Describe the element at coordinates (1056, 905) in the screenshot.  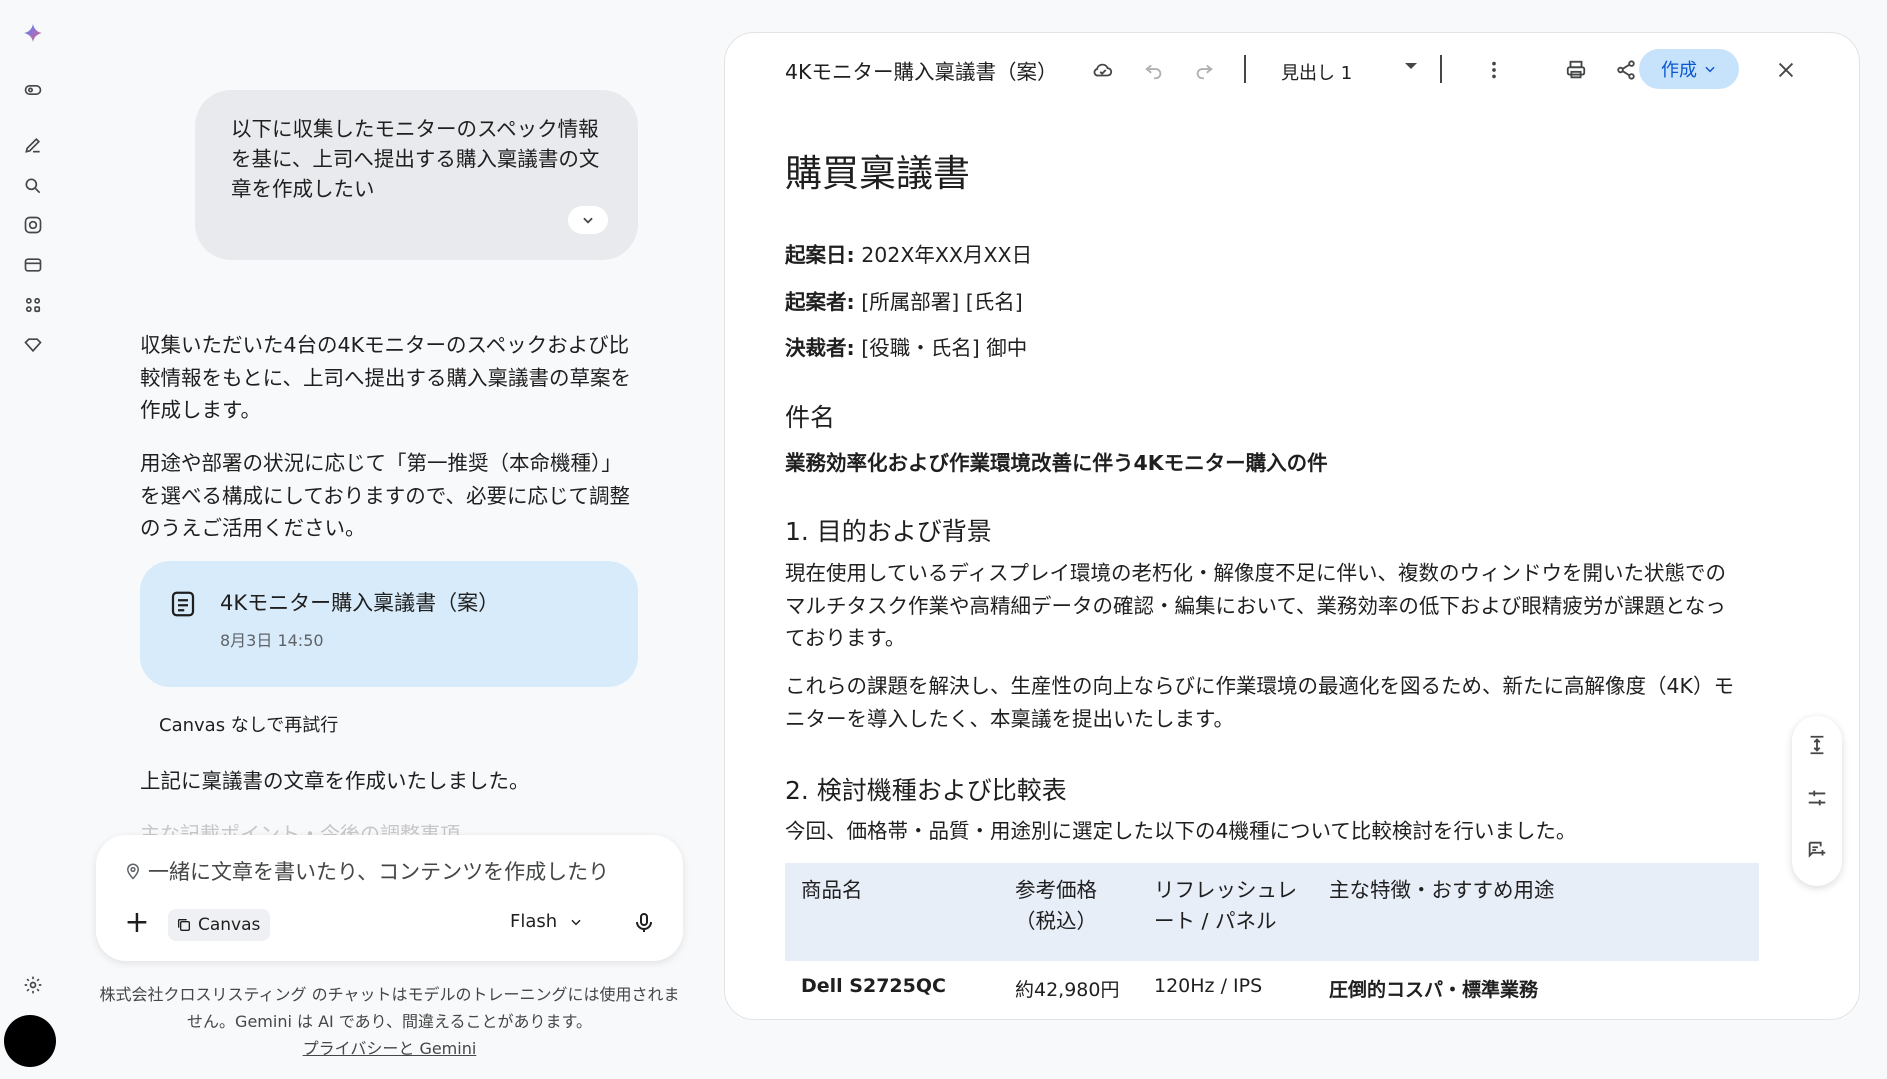
I see `table-header-cell: 参考価格（税込）` at that location.